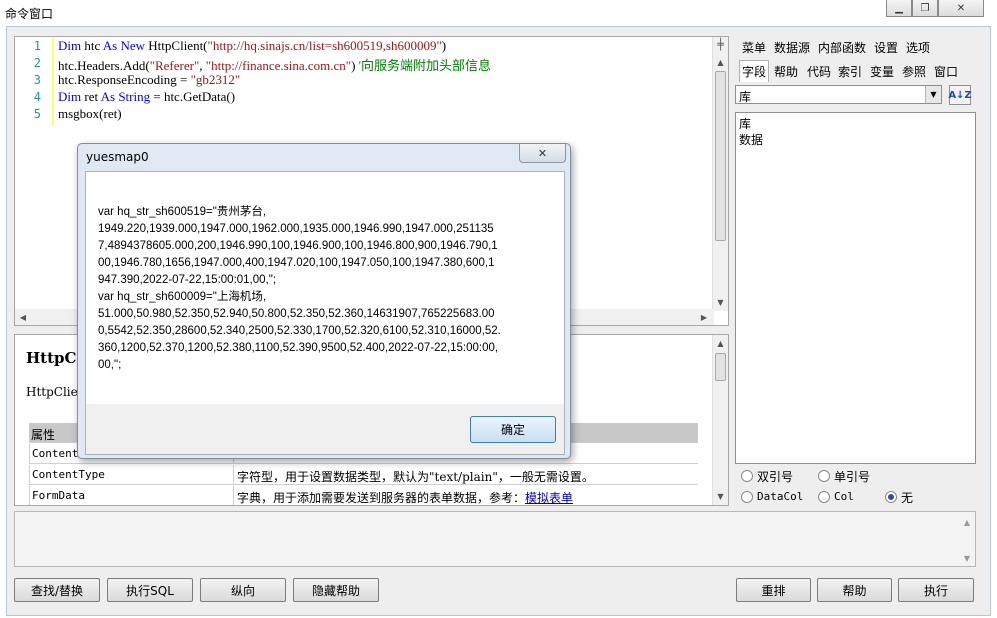 The width and height of the screenshot is (997, 618). I want to click on code-line-3: htc.ResponseEncoding = "gb2312", so click(149, 80).